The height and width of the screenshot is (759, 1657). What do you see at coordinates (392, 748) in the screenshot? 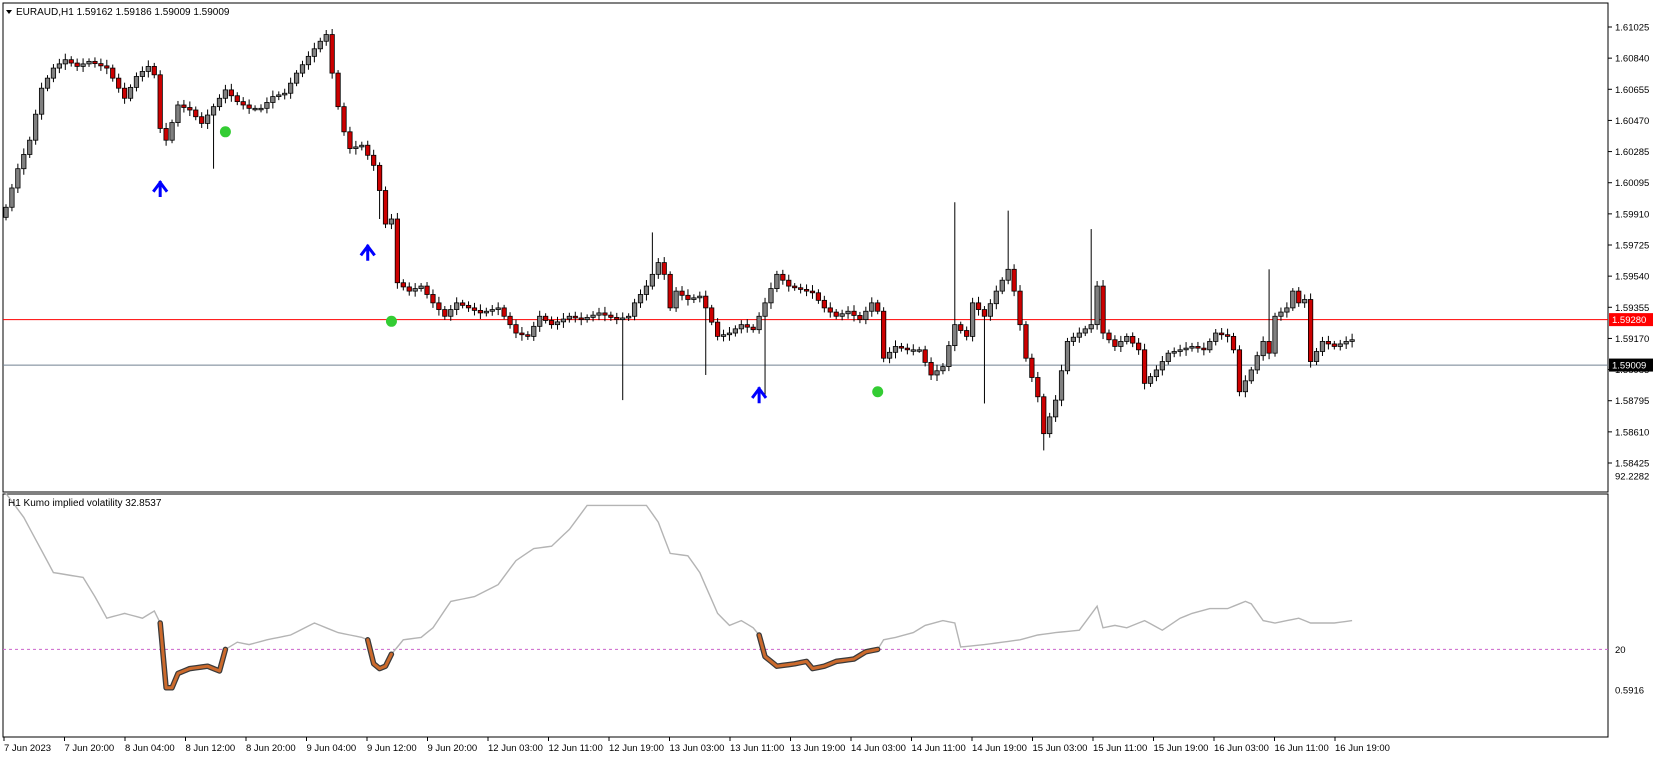
I see `time-tick-label: 9 Jun 12:00` at bounding box center [392, 748].